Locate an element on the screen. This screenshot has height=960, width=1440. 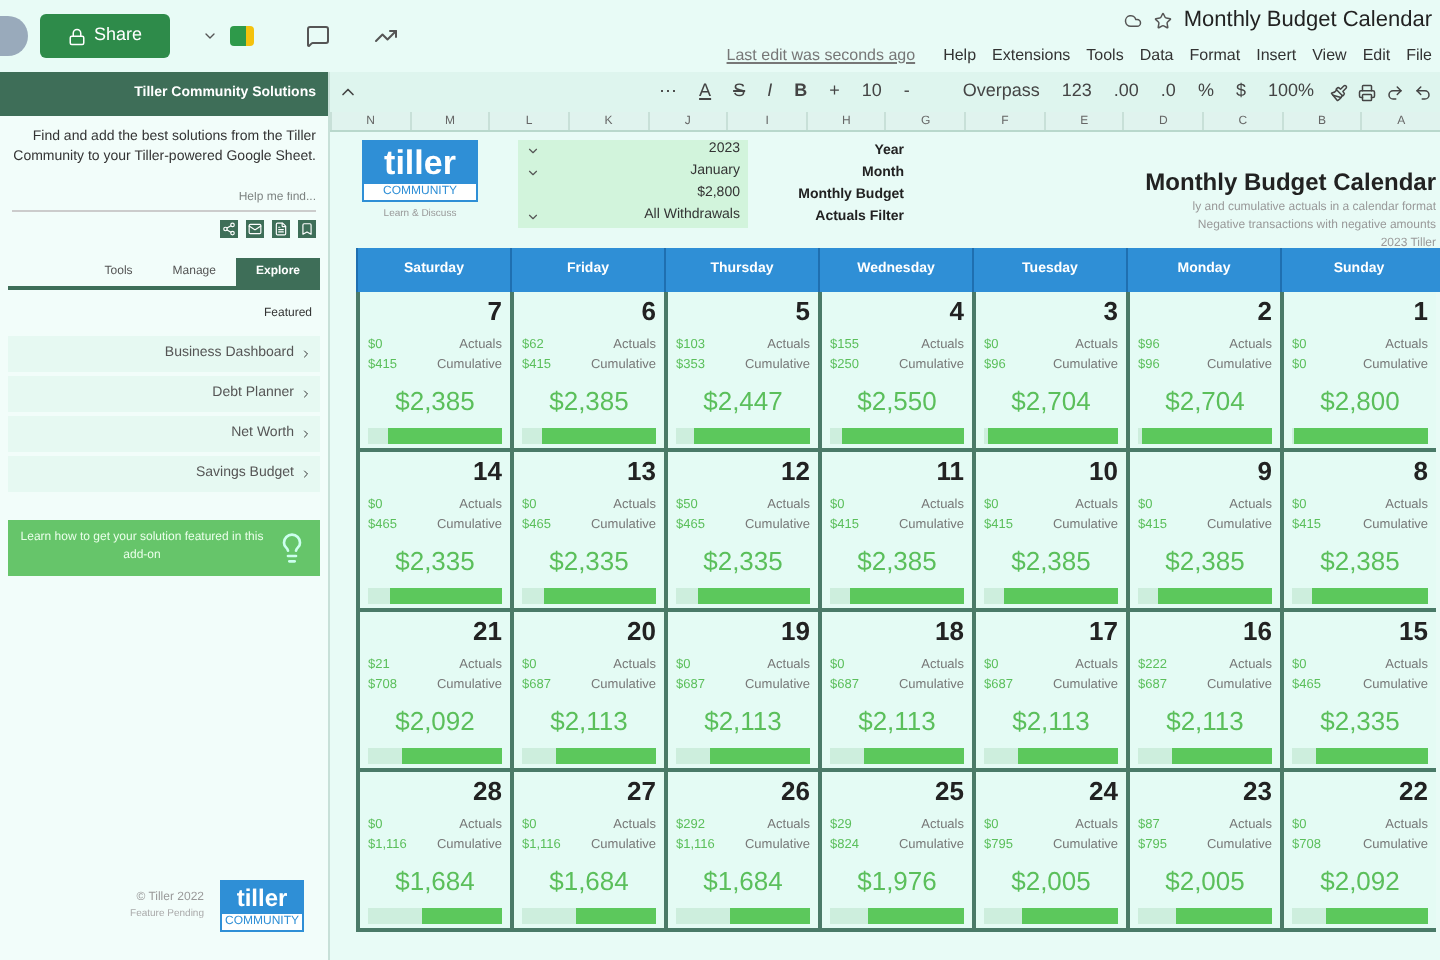
font-size-field: 10 is located at coordinates (871, 92).